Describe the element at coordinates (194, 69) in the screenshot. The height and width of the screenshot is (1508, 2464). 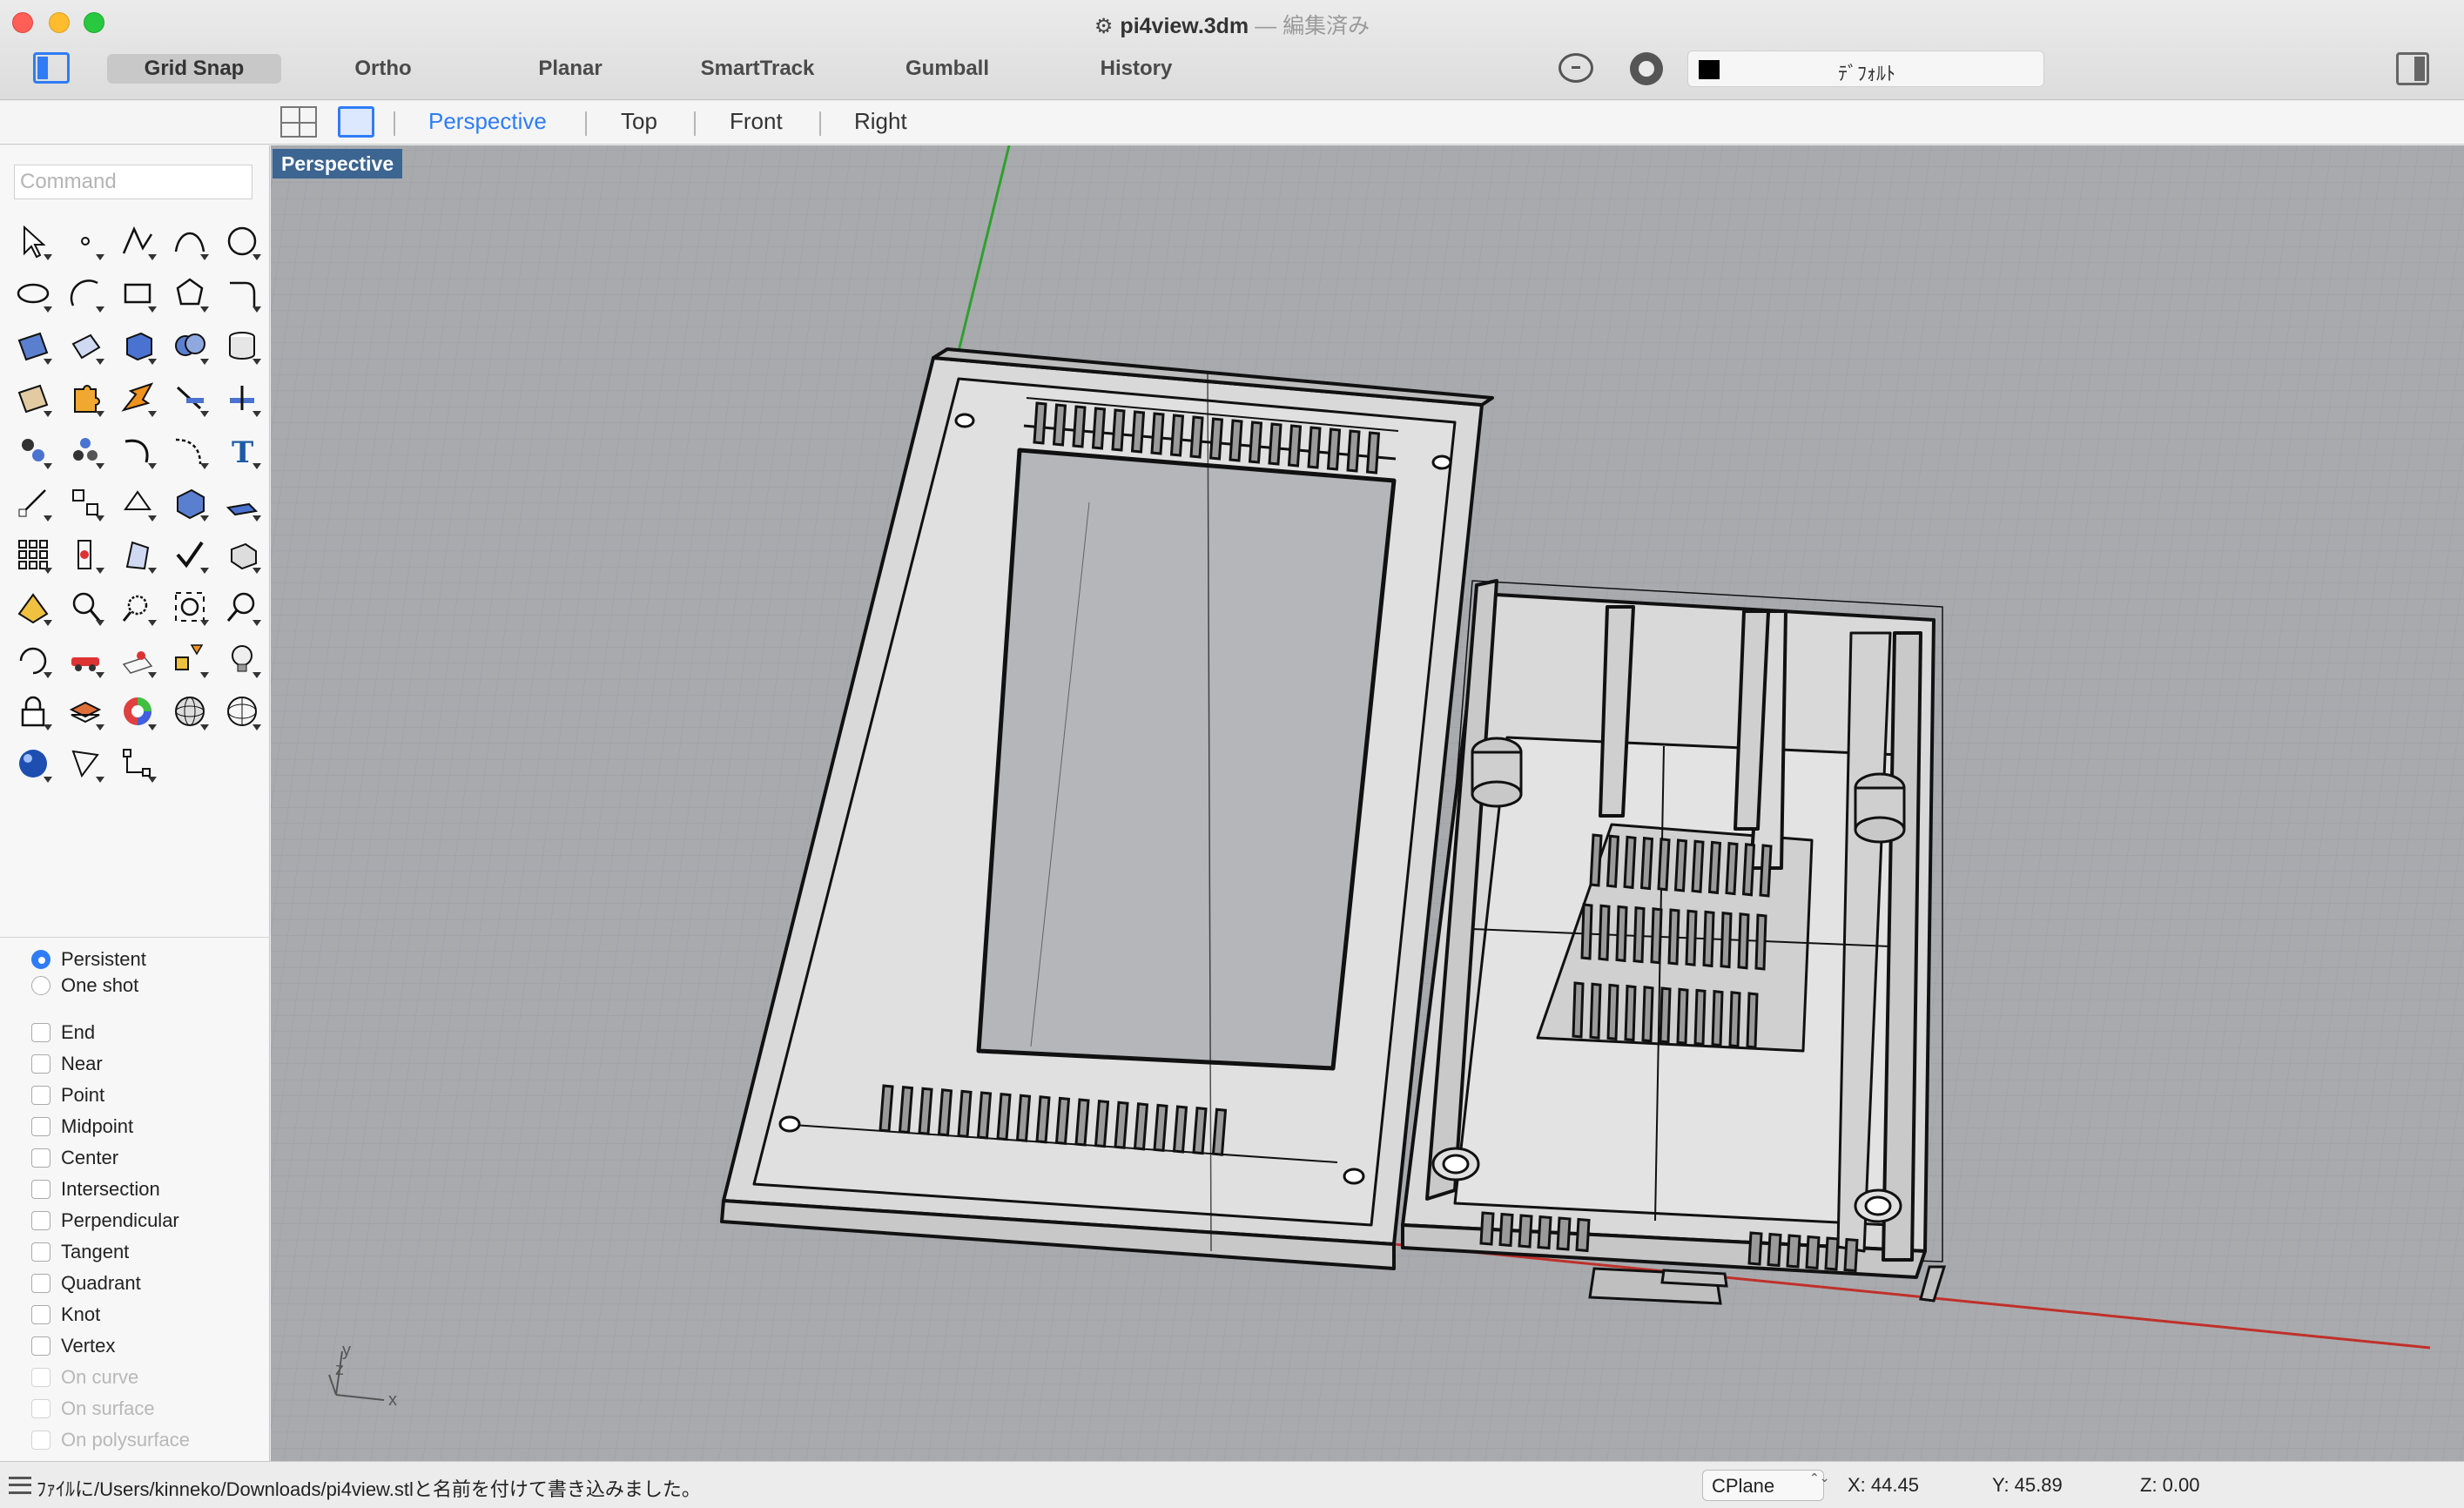
I see `grid-snap-button: Grid Snap` at that location.